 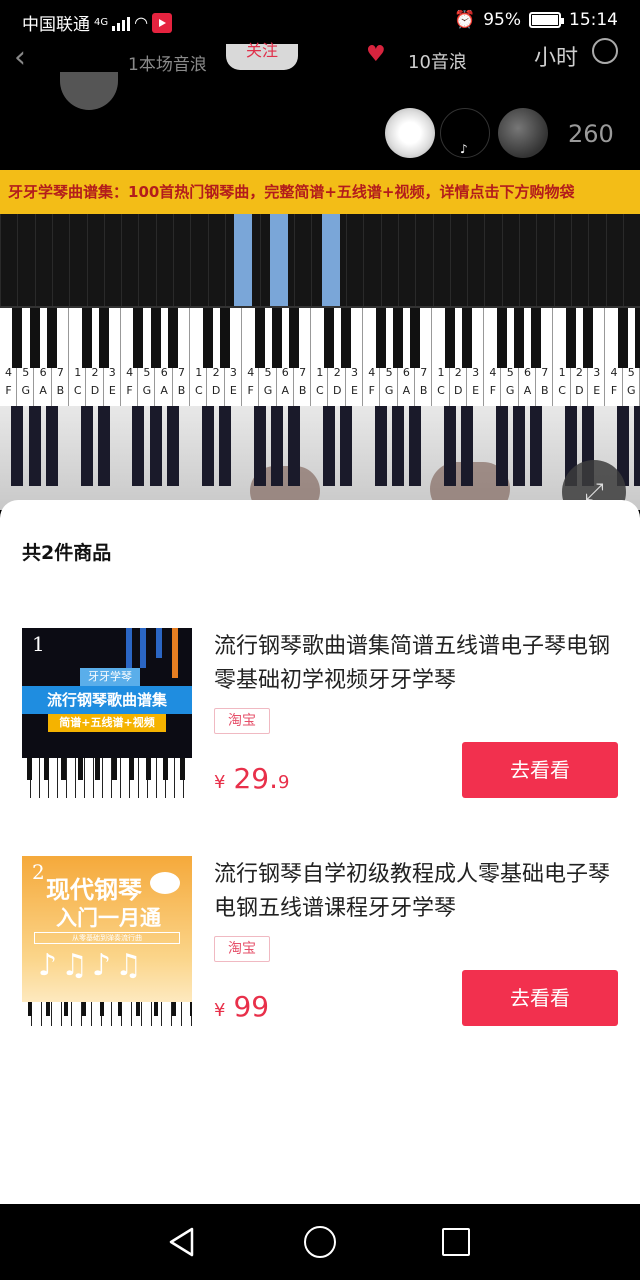 What do you see at coordinates (283, 782) in the screenshot?
I see `price-decimal: 9` at bounding box center [283, 782].